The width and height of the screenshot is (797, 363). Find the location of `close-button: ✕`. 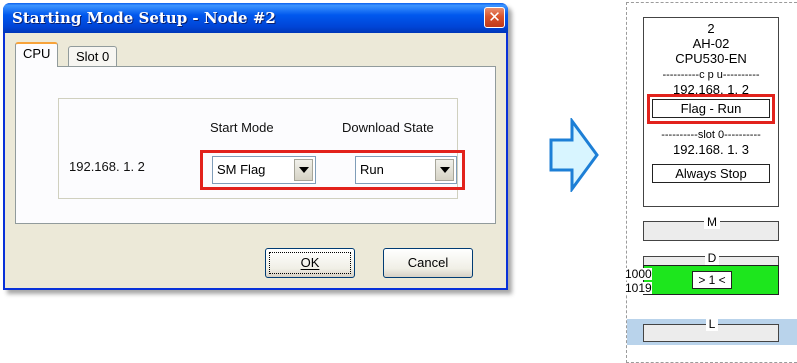

close-button: ✕ is located at coordinates (494, 17).